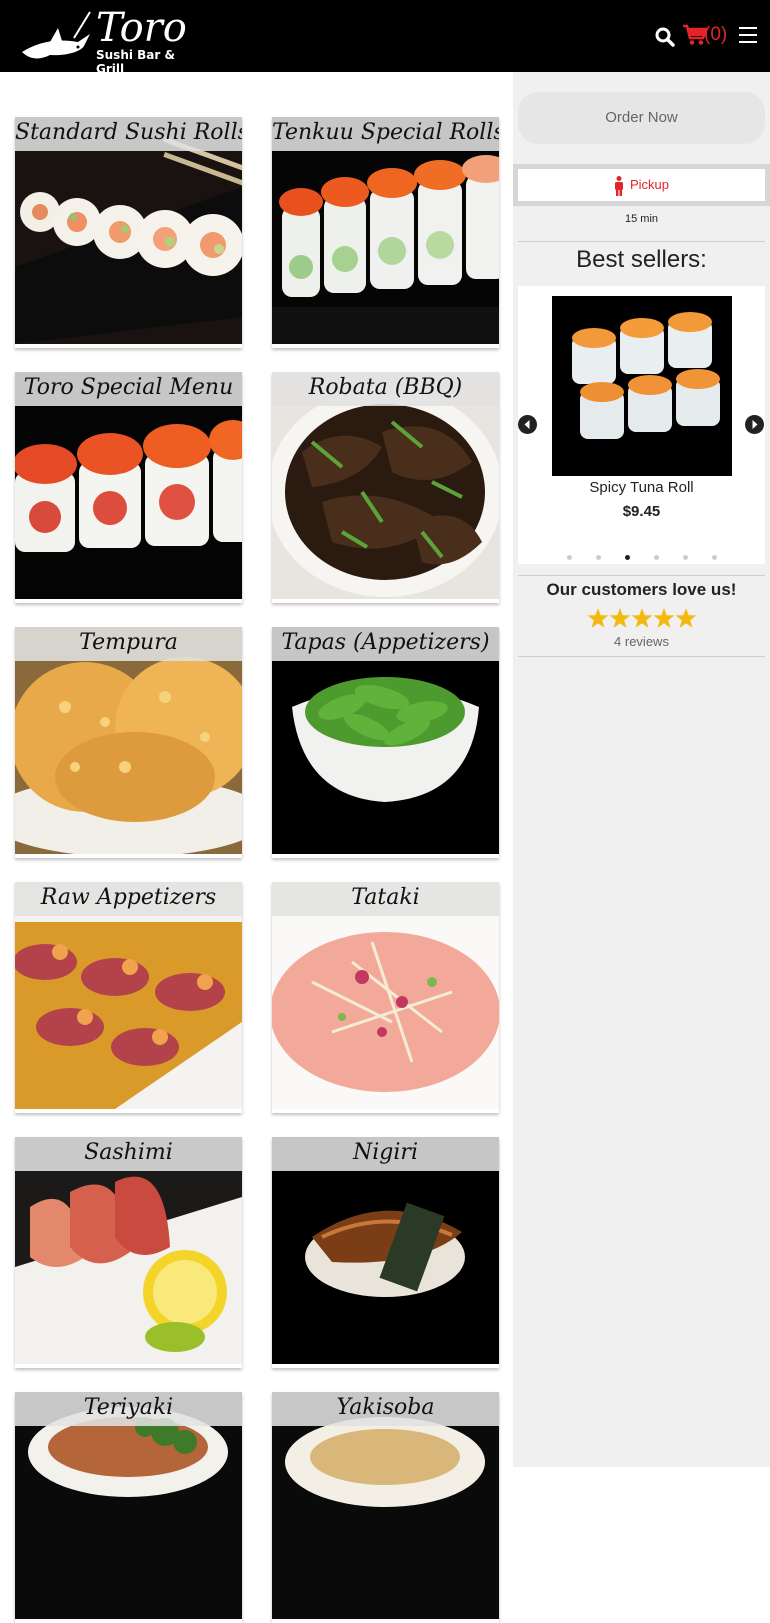  Describe the element at coordinates (385, 38) in the screenshot. I see `top-nav-bar: Toro Sushi Bar & Grill (0)` at that location.